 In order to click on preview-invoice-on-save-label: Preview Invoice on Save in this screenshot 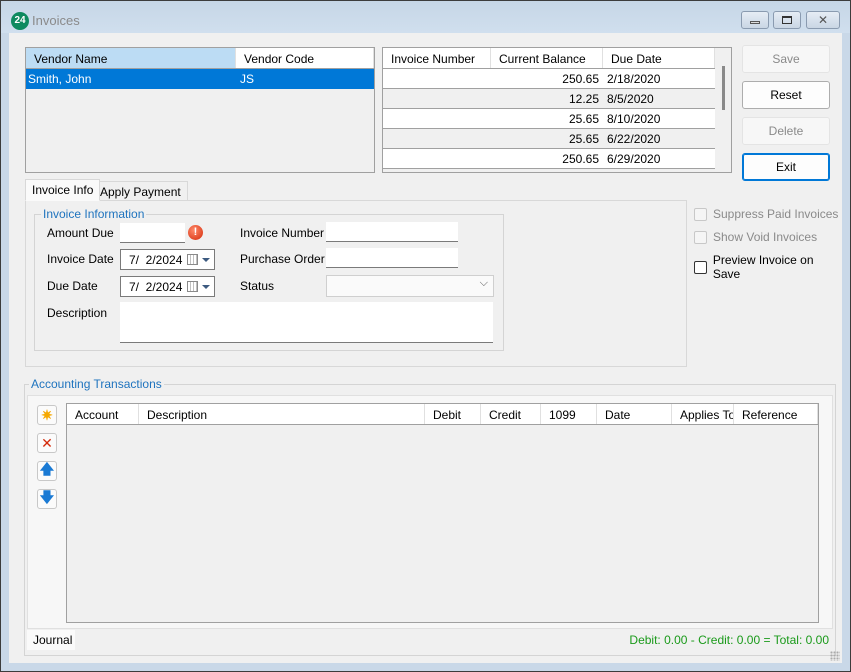, I will do `click(763, 267)`.